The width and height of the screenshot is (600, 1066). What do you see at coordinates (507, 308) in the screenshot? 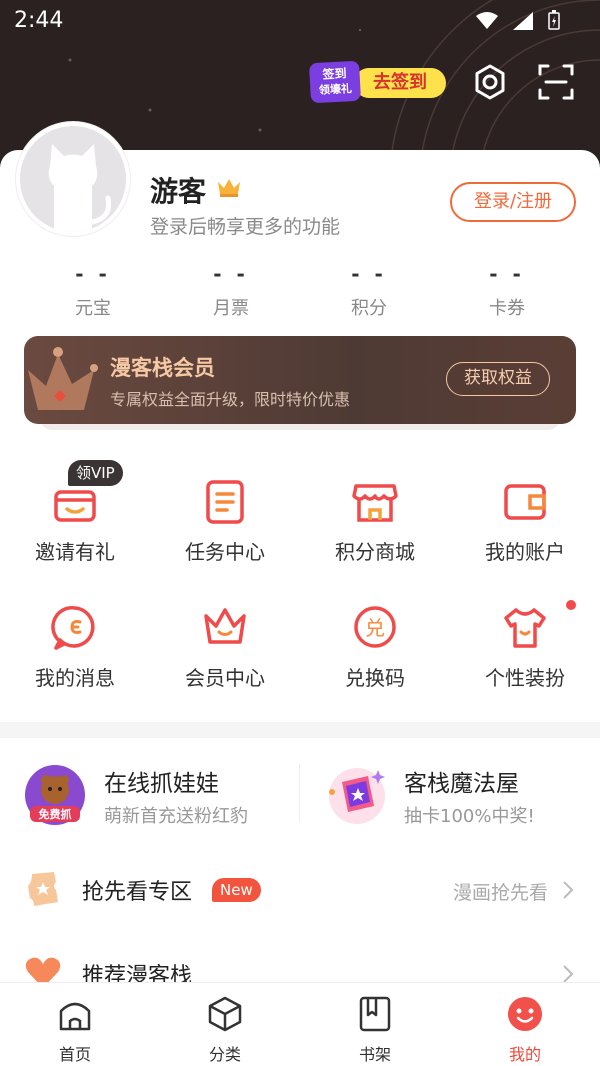
I see `stat-label: 卡券` at bounding box center [507, 308].